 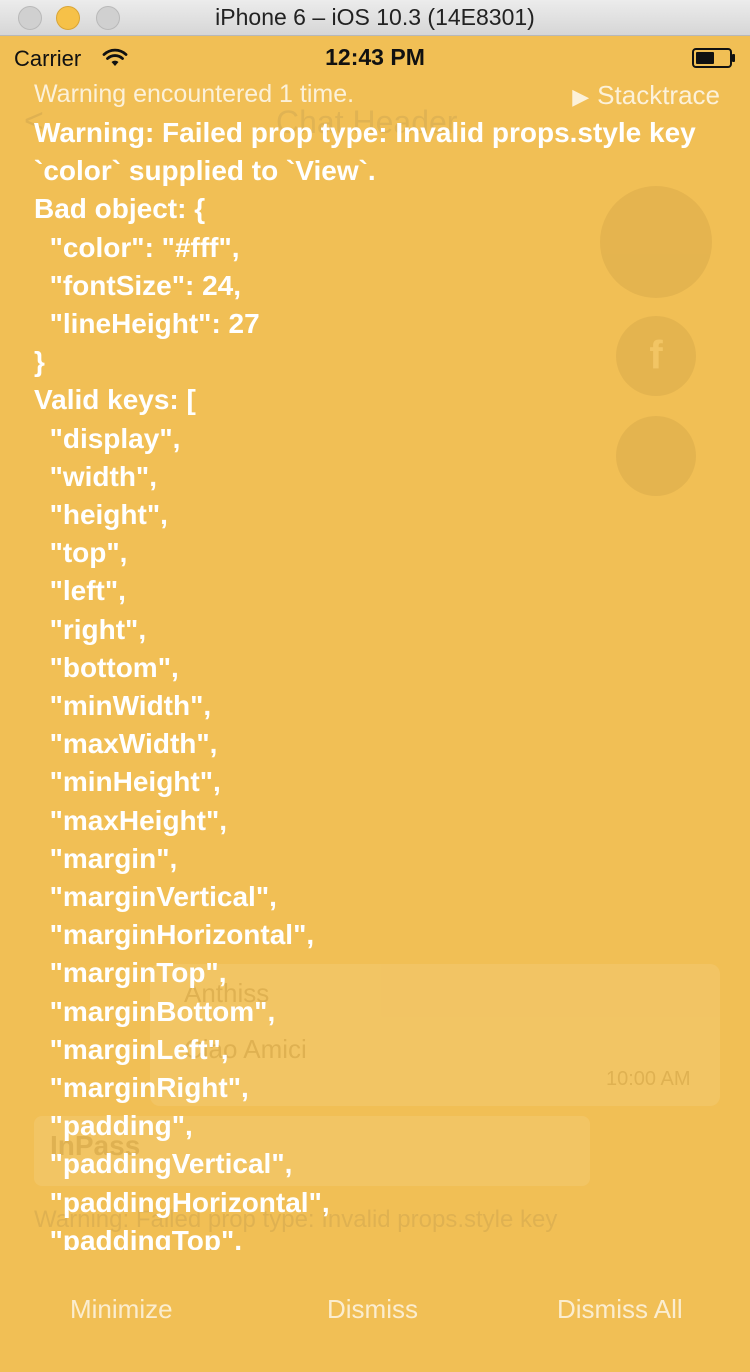 I want to click on stacktrace-label: Stacktrace, so click(x=658, y=95).